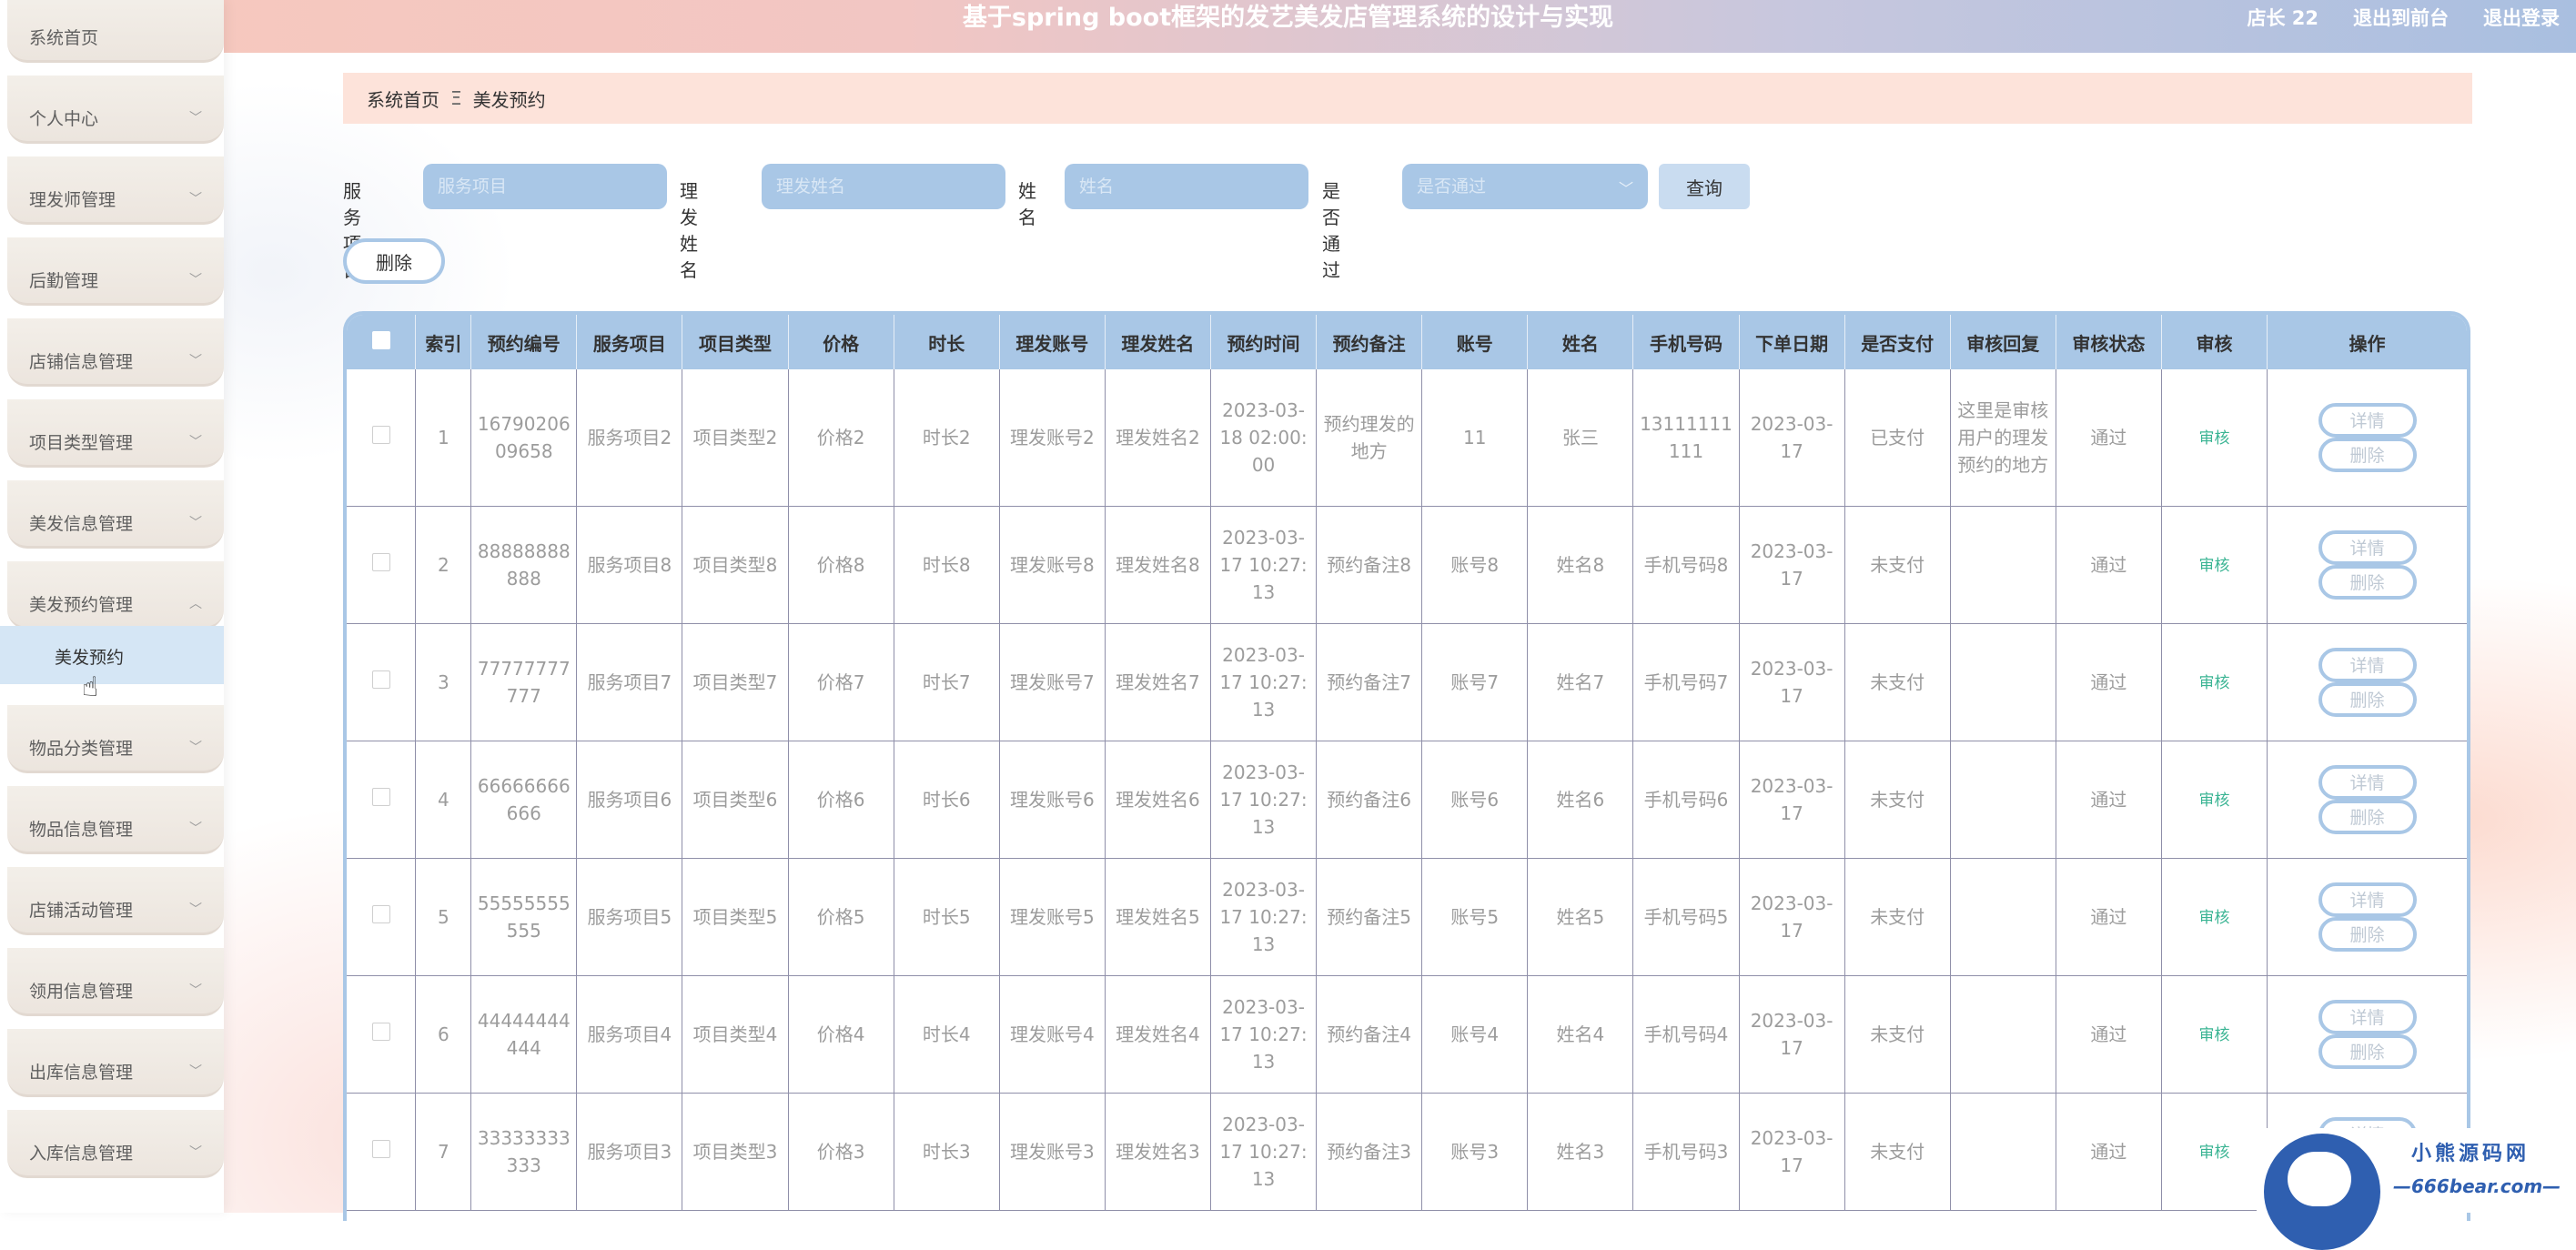  Describe the element at coordinates (841, 342) in the screenshot. I see `column-header: 价格` at that location.